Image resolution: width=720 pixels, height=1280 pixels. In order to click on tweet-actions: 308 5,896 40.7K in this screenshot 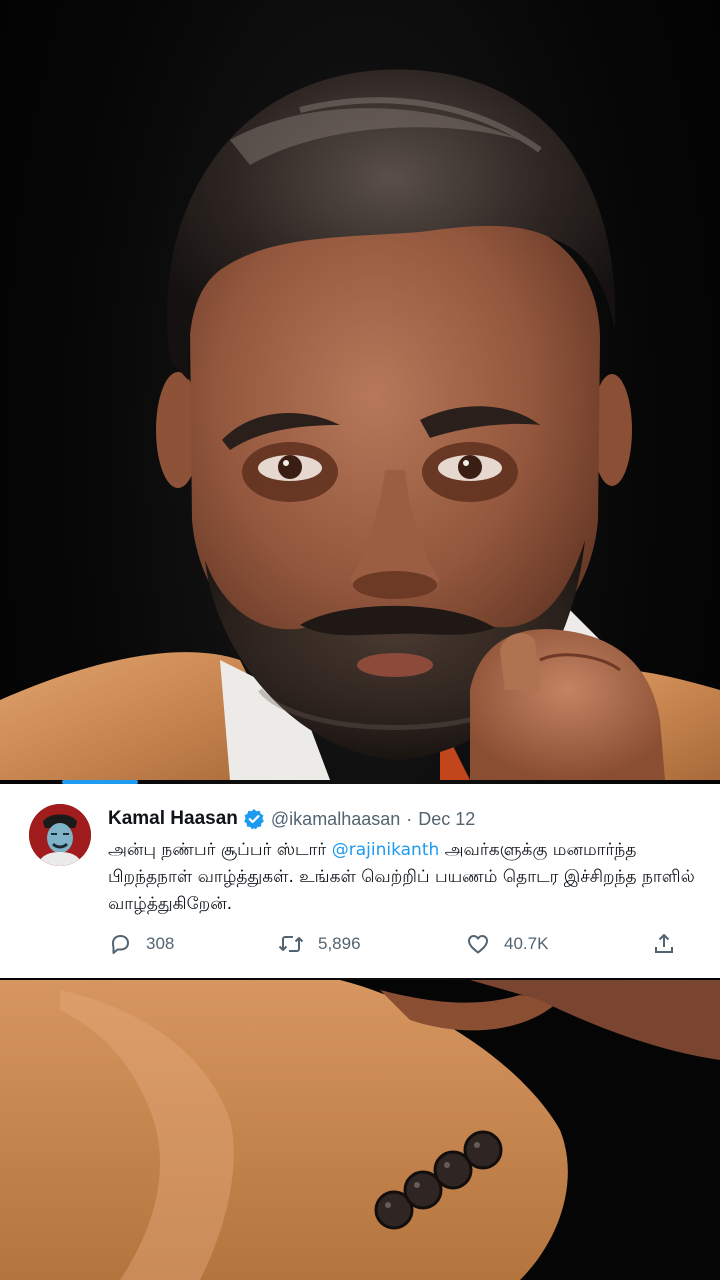, I will do `click(396, 944)`.